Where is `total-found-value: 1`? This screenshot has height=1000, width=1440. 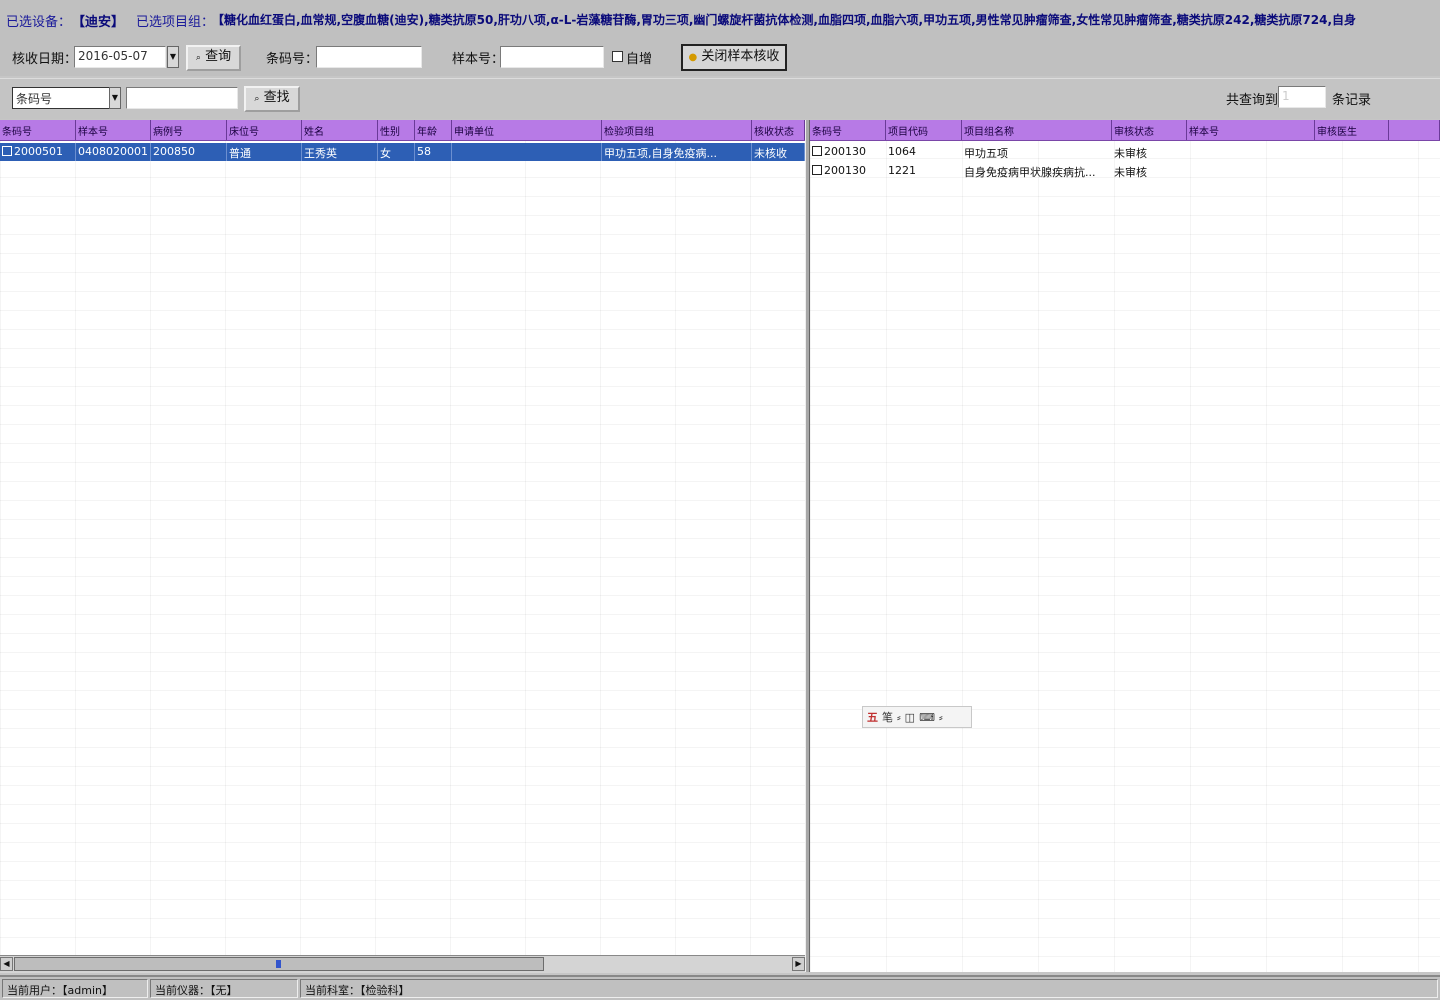
total-found-value: 1 is located at coordinates (1302, 97).